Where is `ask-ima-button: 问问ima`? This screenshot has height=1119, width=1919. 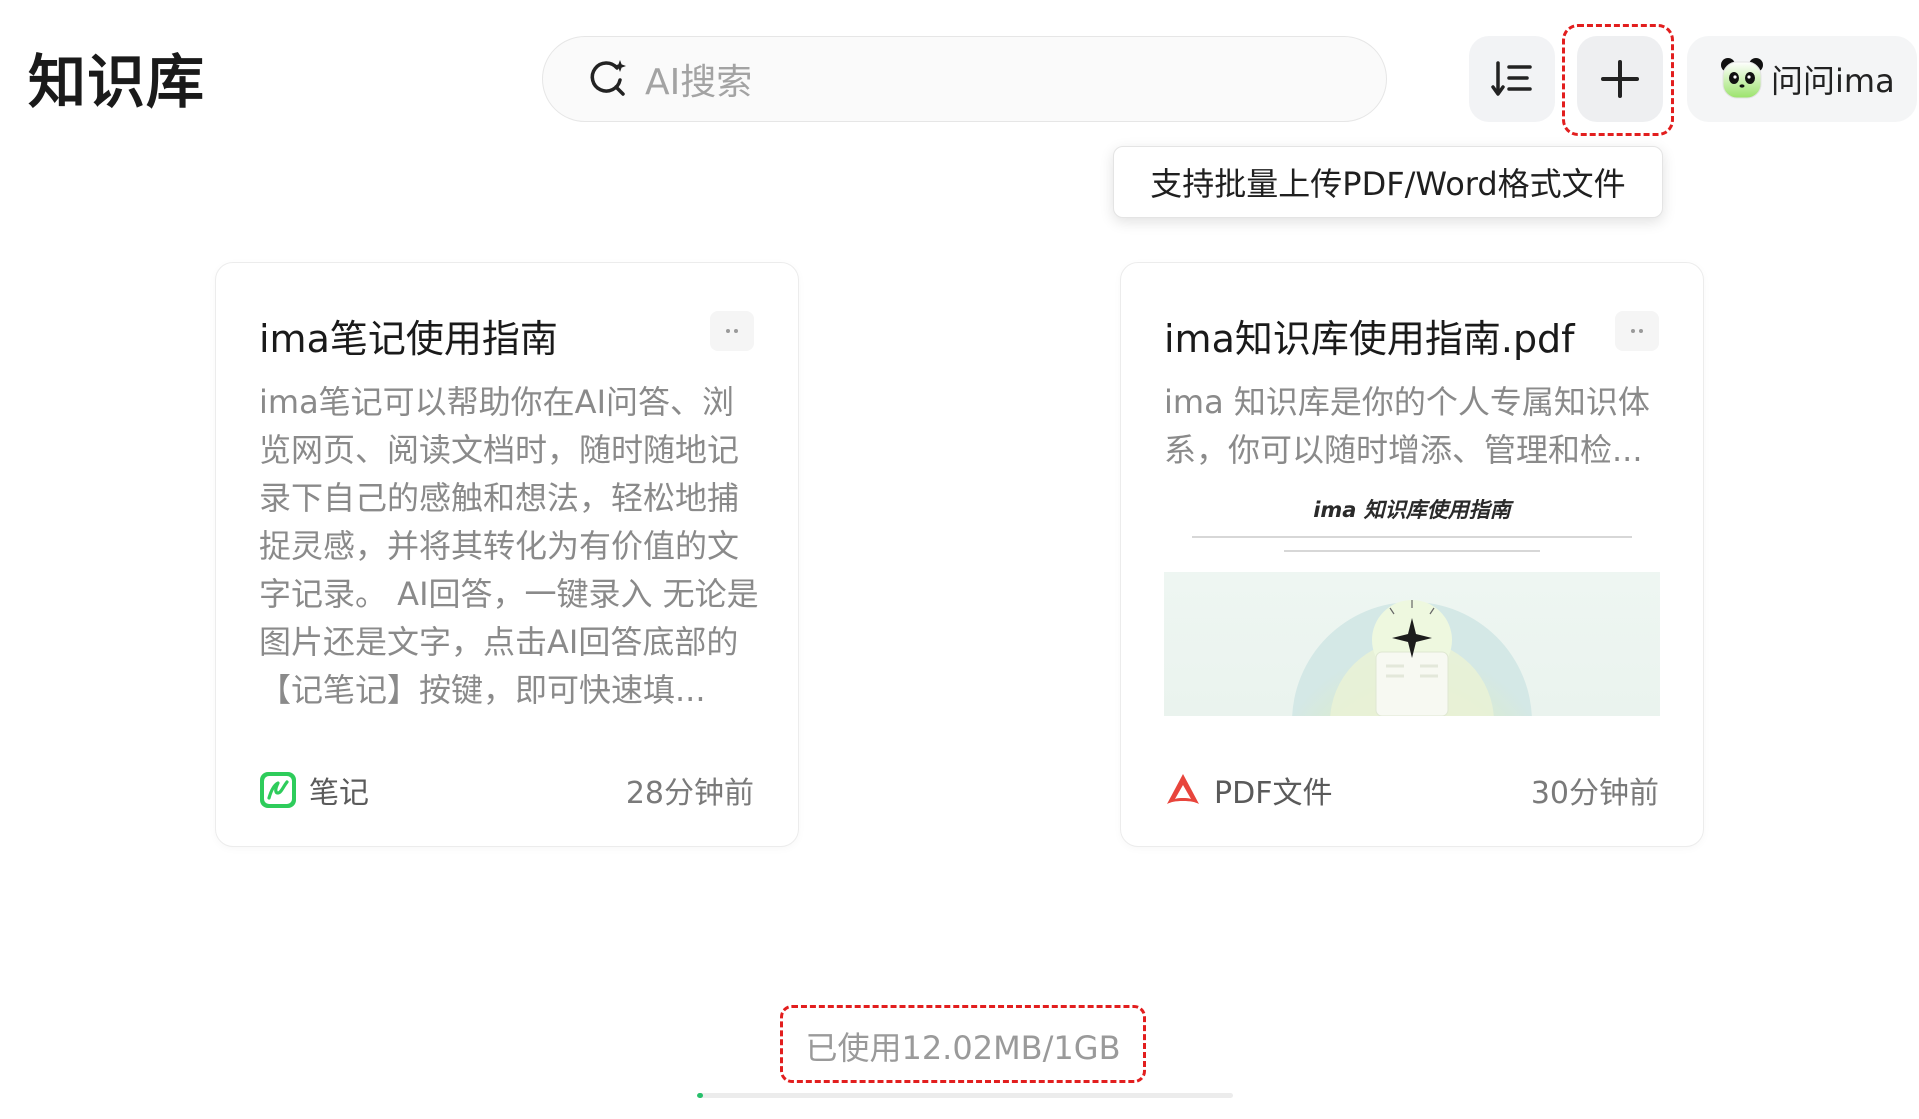
ask-ima-button: 问问ima is located at coordinates (1802, 79).